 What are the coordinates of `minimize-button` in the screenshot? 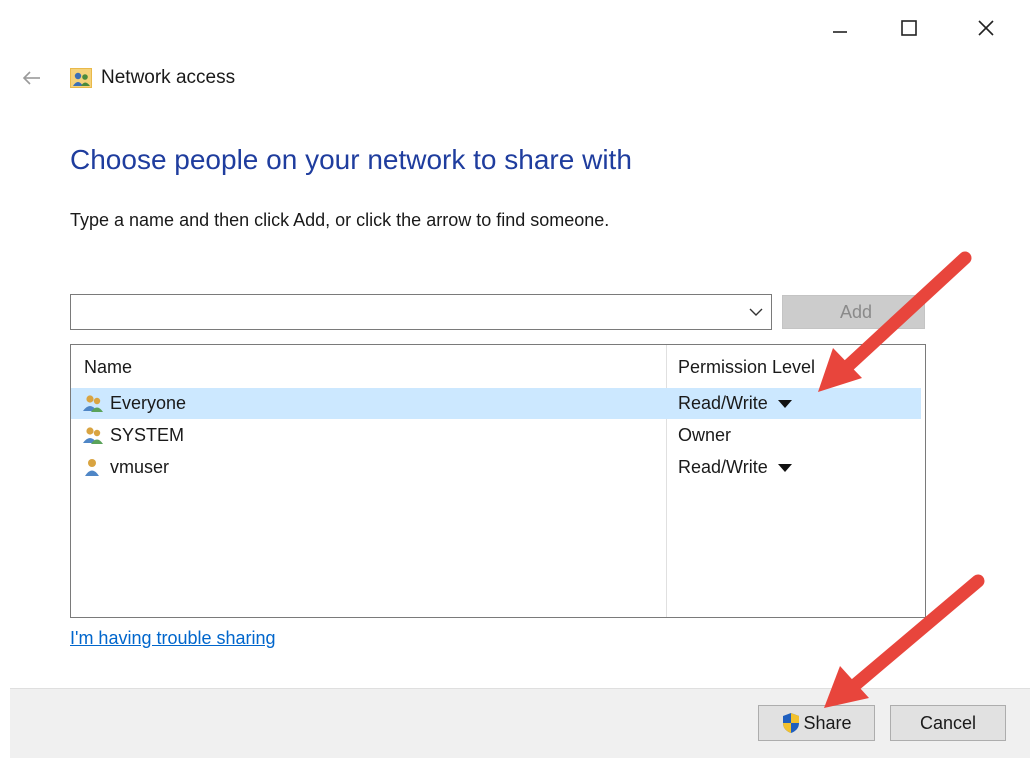 It's located at (840, 28).